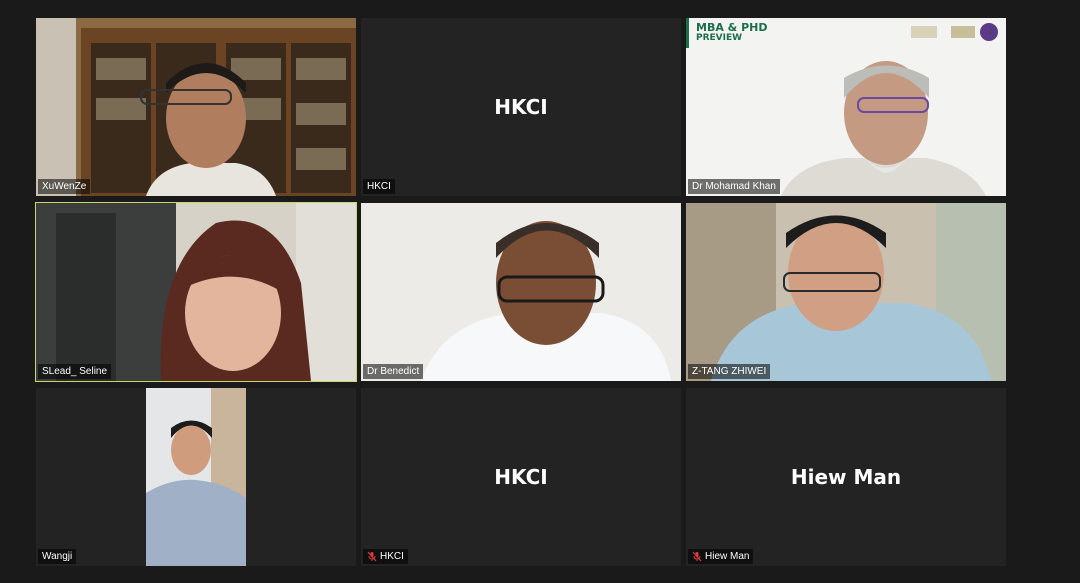 This screenshot has height=583, width=1080. I want to click on participant-tile-hiew-man: Hiew Man Hiew Man, so click(846, 477).